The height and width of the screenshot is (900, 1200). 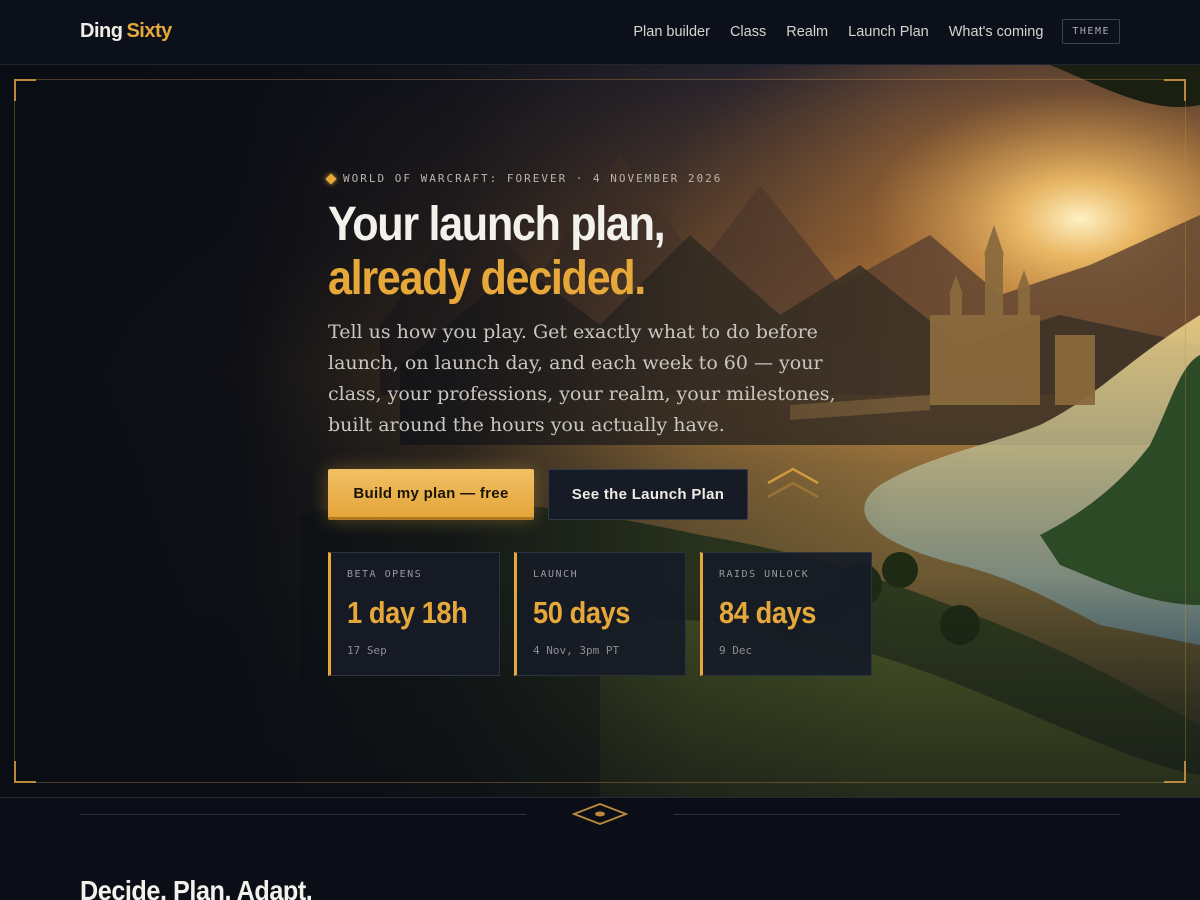 What do you see at coordinates (407, 612) in the screenshot?
I see `stat-value: 1 day 18h` at bounding box center [407, 612].